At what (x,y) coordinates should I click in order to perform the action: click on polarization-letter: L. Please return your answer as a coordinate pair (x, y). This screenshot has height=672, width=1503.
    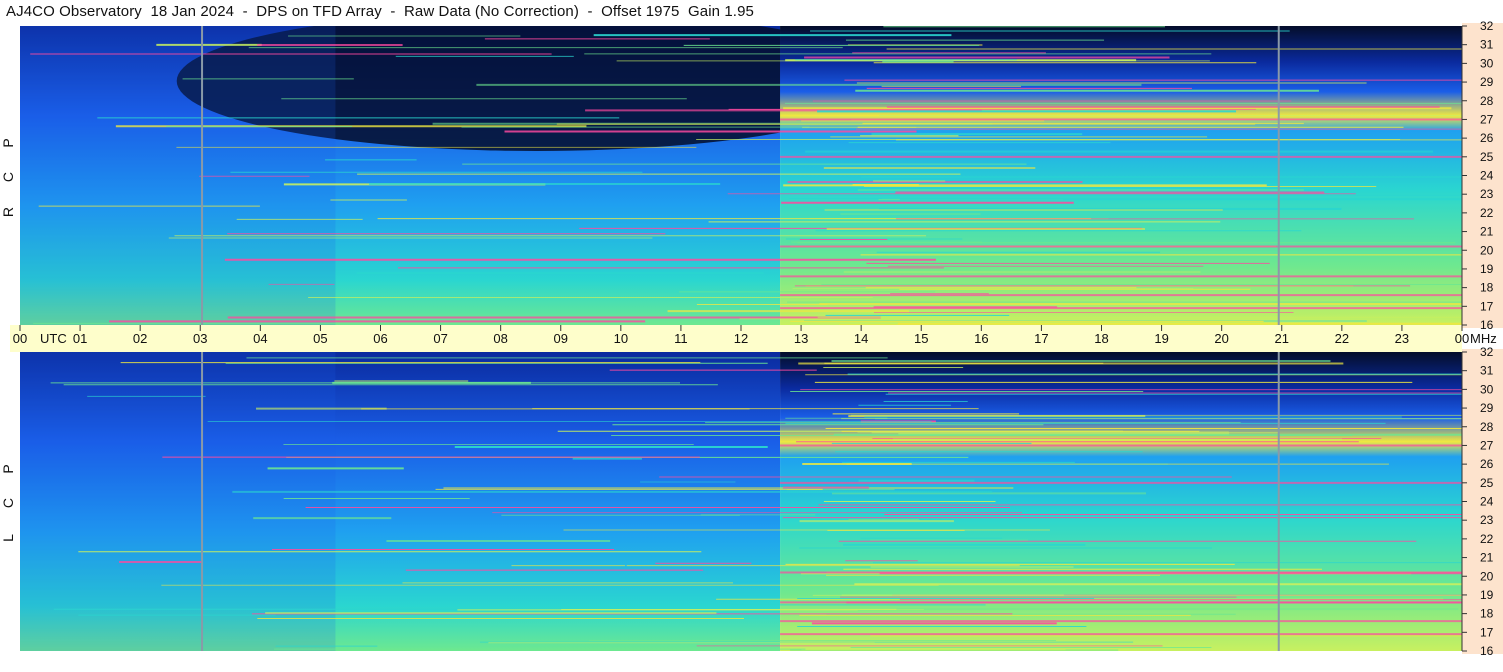
    Looking at the image, I should click on (8, 538).